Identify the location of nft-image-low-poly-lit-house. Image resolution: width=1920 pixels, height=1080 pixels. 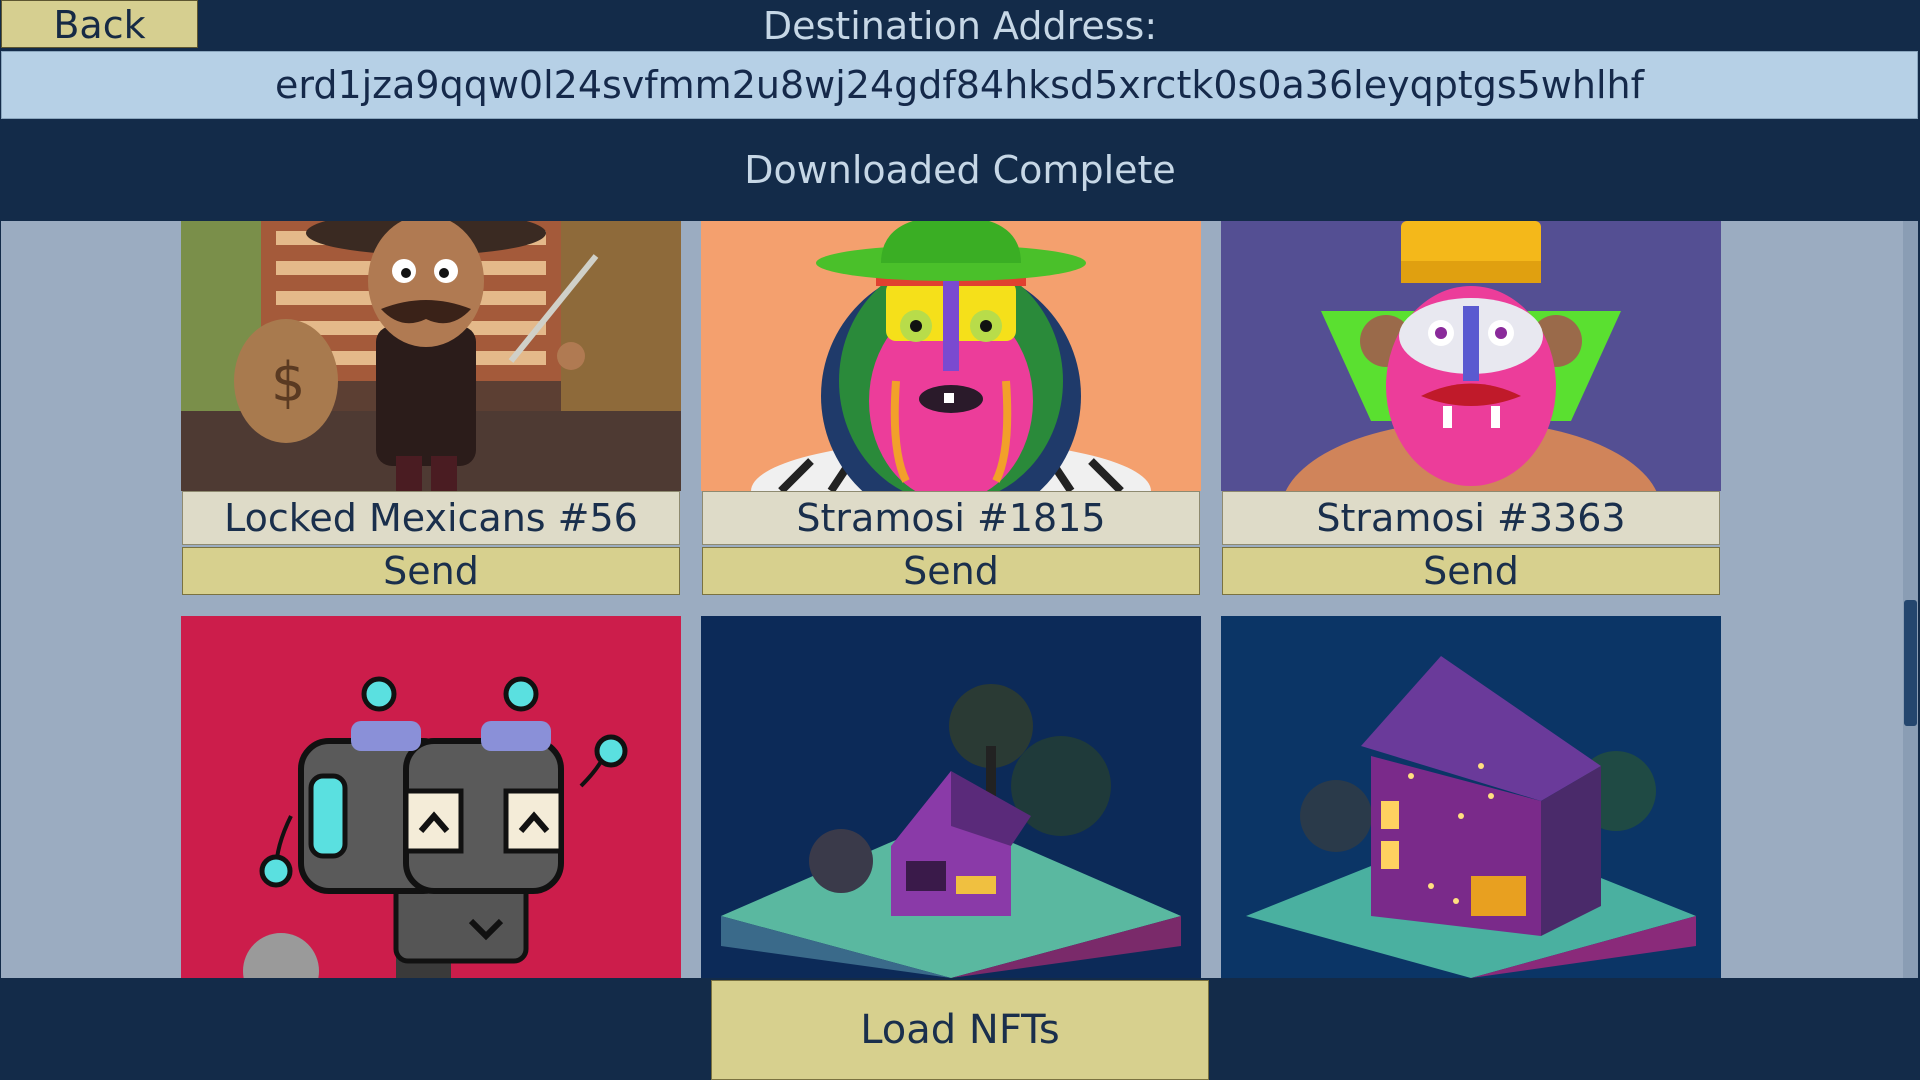
(1471, 797).